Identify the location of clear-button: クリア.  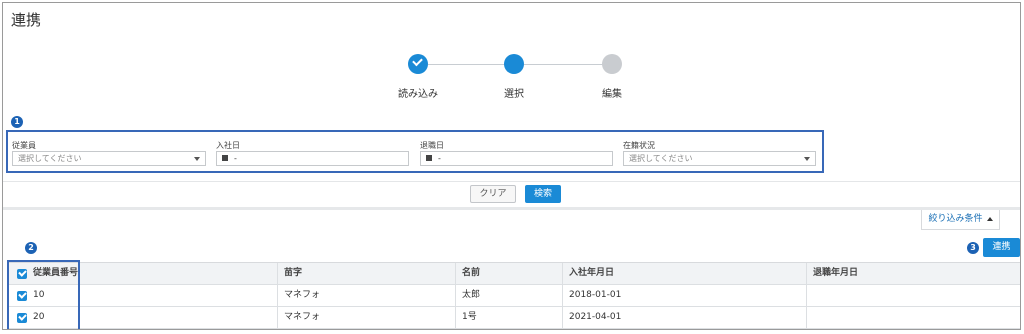
(493, 194).